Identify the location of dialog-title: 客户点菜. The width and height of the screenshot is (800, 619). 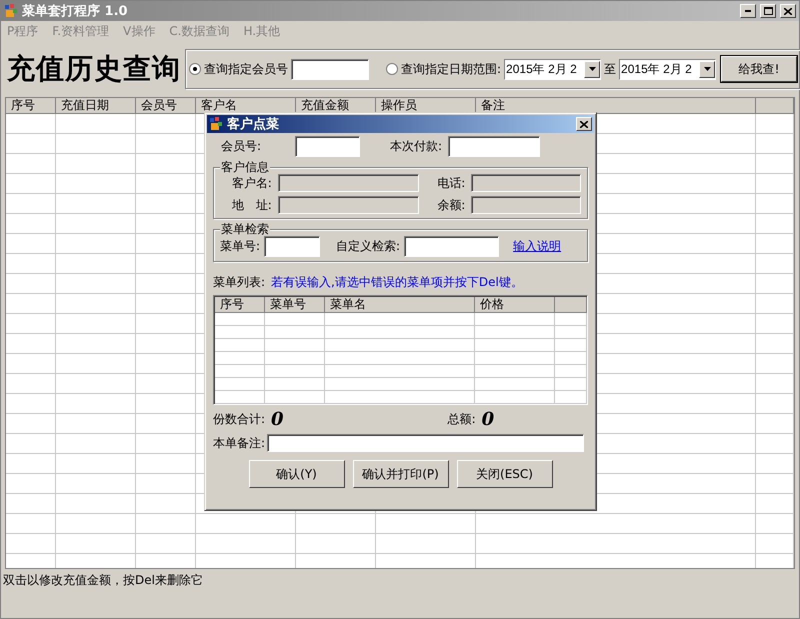
(253, 124).